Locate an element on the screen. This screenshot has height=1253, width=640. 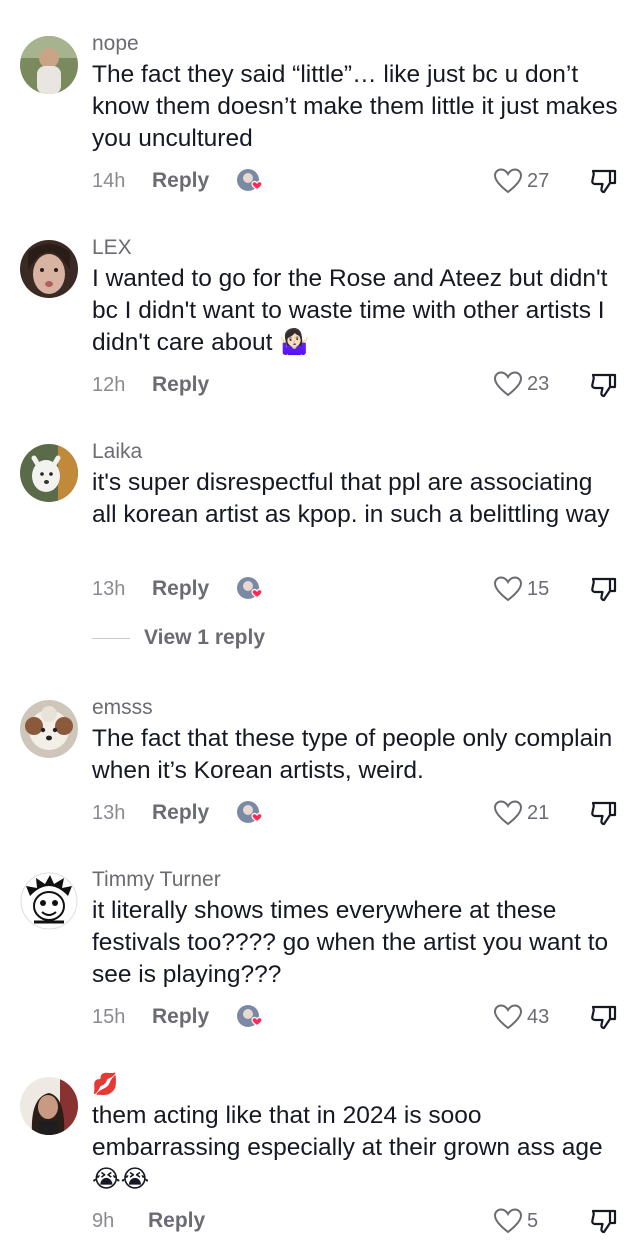
comment-time: 14h is located at coordinates (109, 180).